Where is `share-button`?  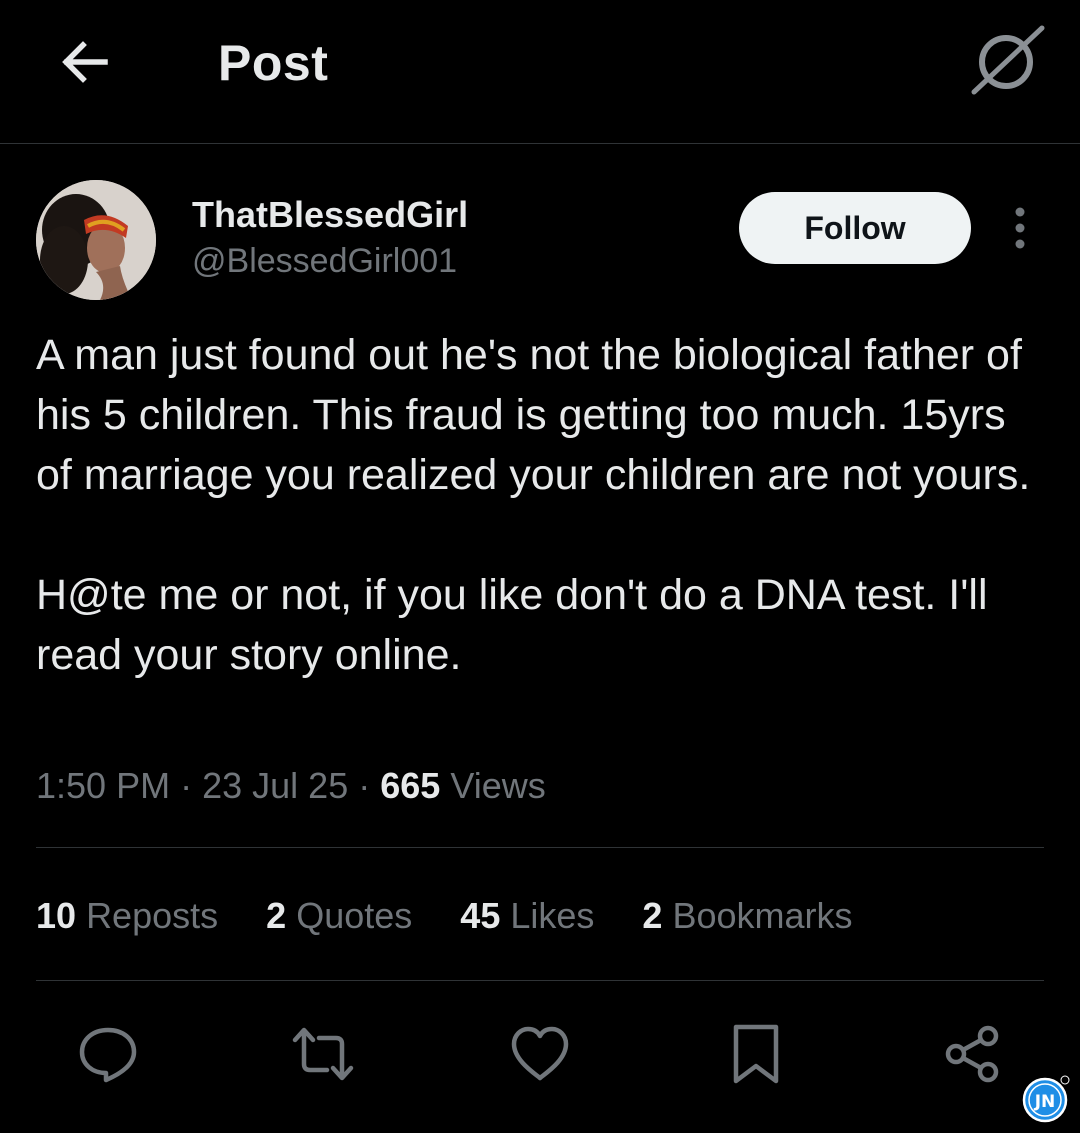
share-button is located at coordinates (972, 1054).